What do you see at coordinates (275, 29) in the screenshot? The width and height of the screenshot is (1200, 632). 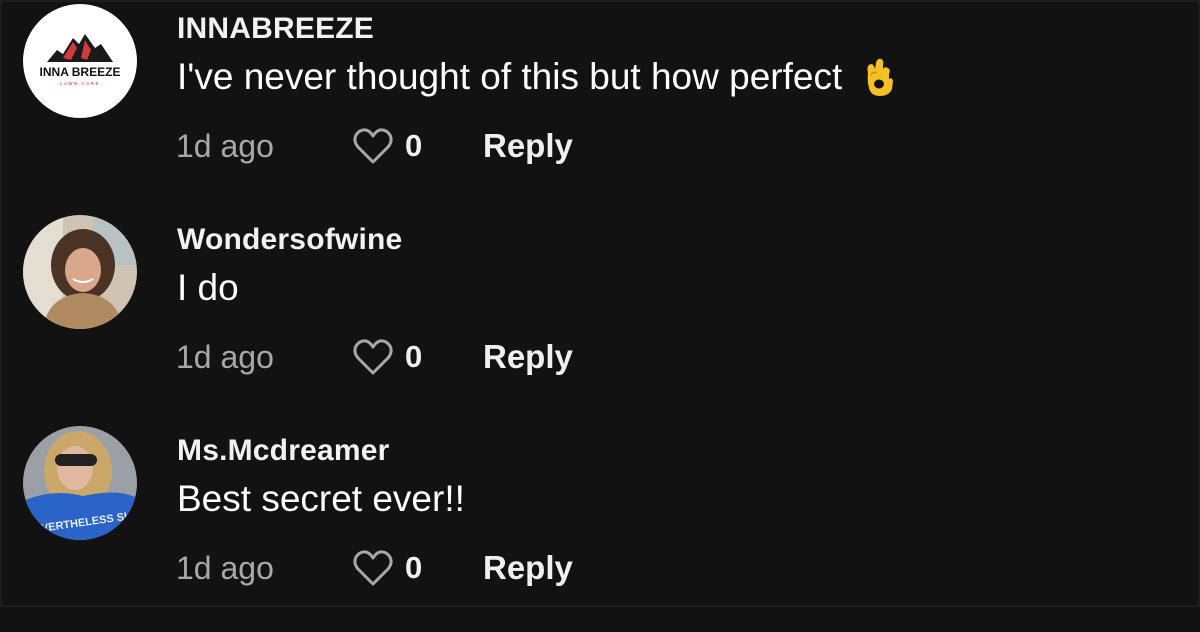 I see `username: INNABREEZE` at bounding box center [275, 29].